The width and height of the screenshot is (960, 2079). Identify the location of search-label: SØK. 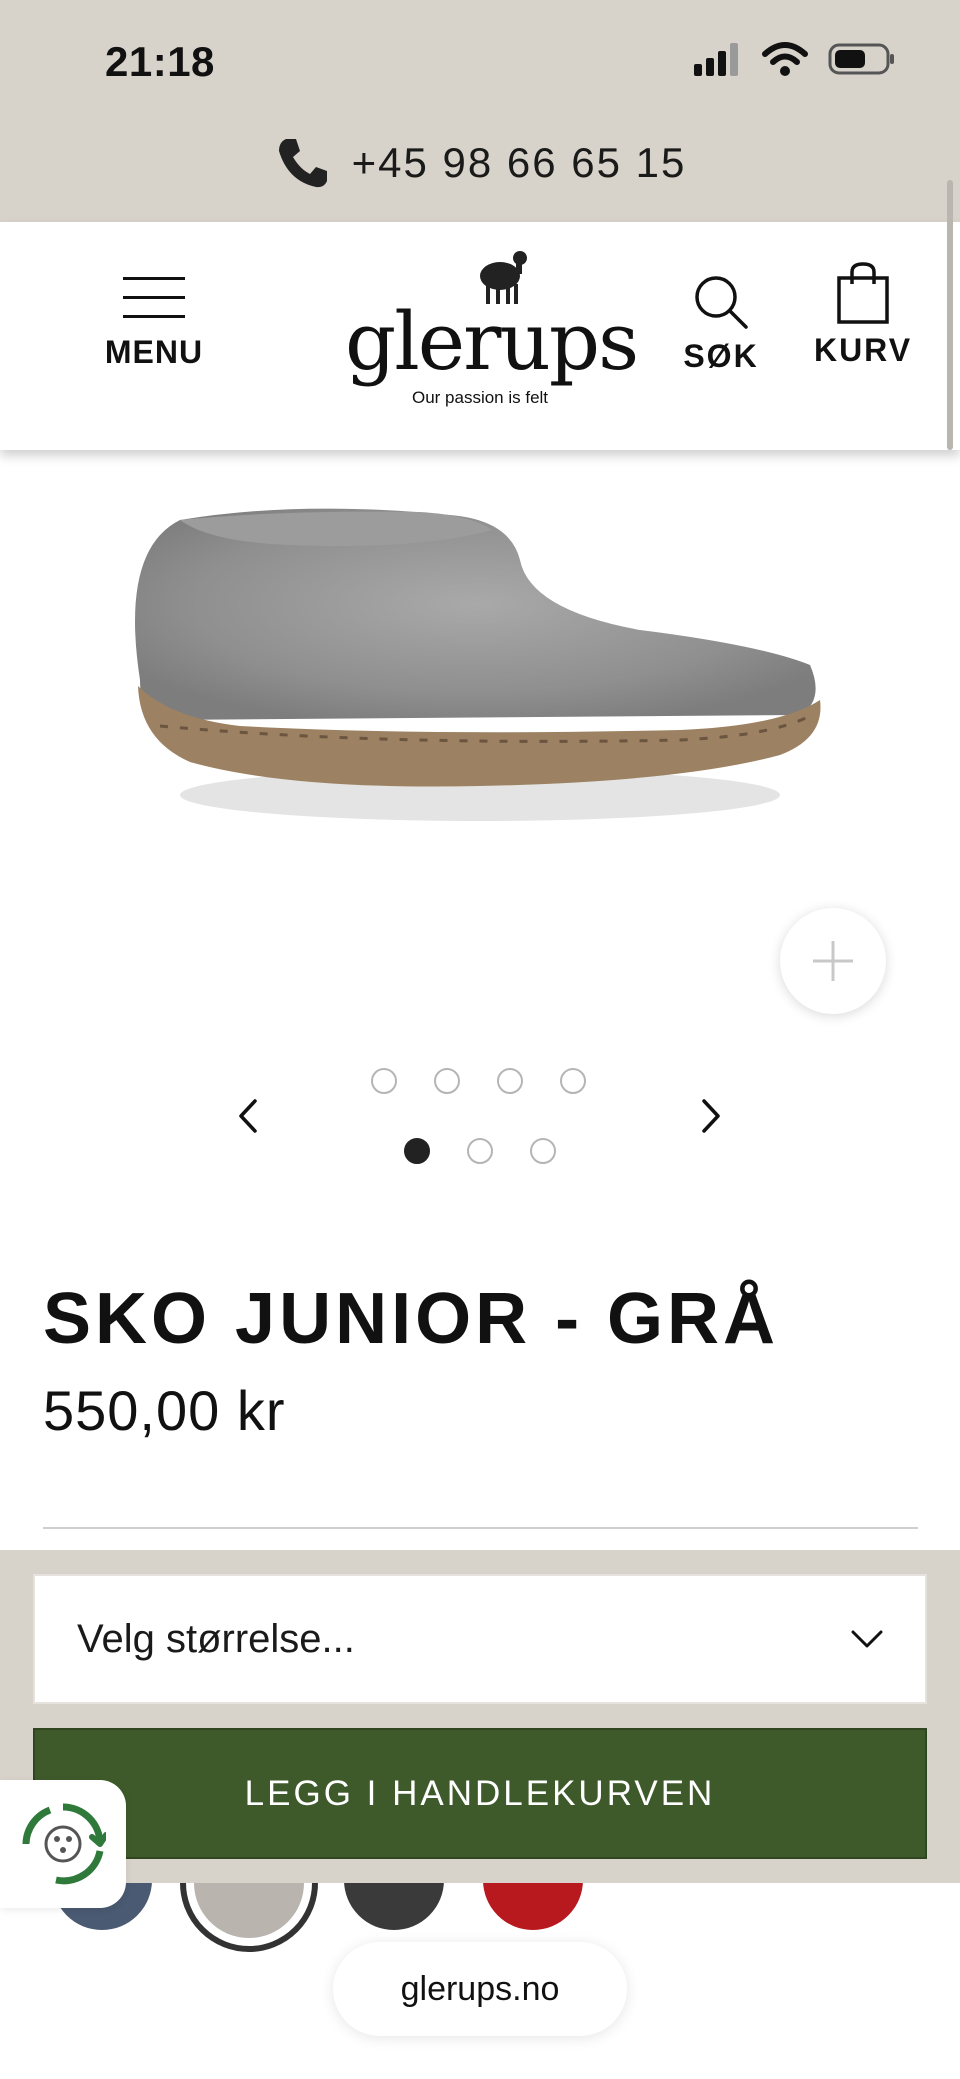
(721, 356).